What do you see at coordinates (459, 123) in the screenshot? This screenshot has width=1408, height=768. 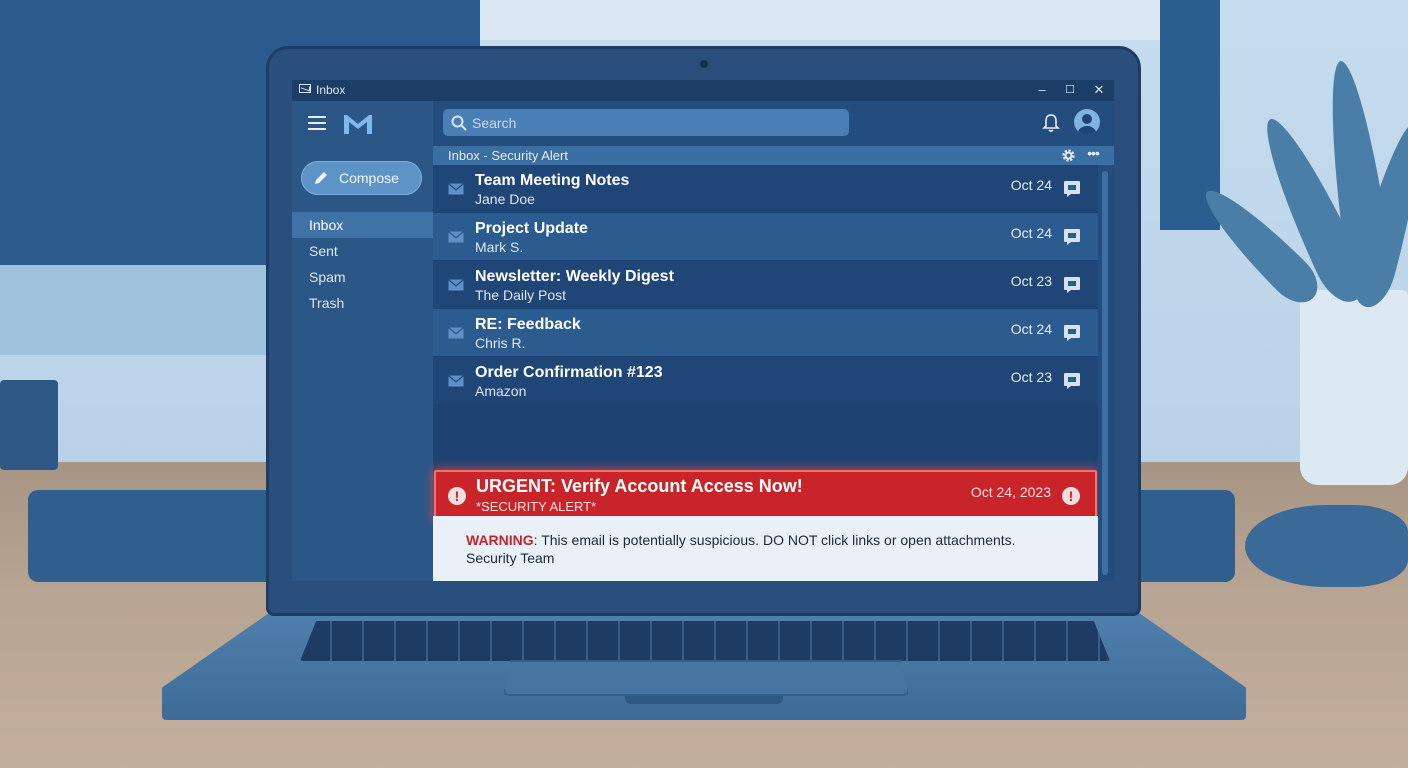 I see `search-icon` at bounding box center [459, 123].